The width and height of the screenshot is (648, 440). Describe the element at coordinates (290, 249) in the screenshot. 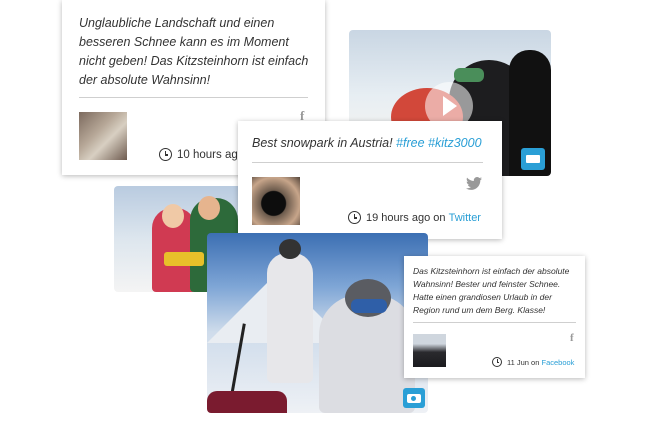

I see `skier-helmet` at that location.